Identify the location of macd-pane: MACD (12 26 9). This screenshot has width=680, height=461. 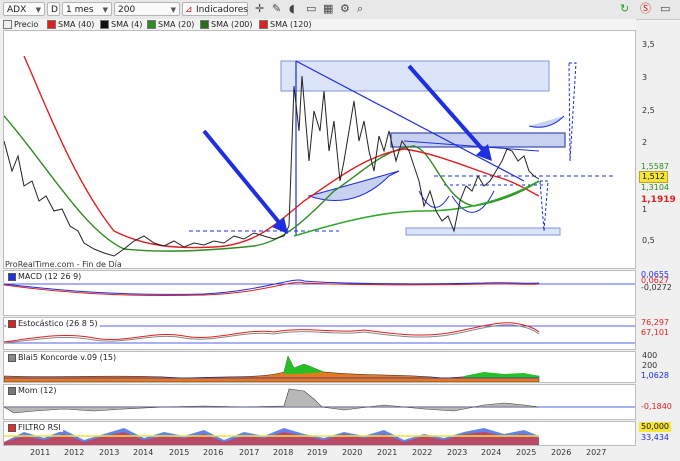
(319, 293).